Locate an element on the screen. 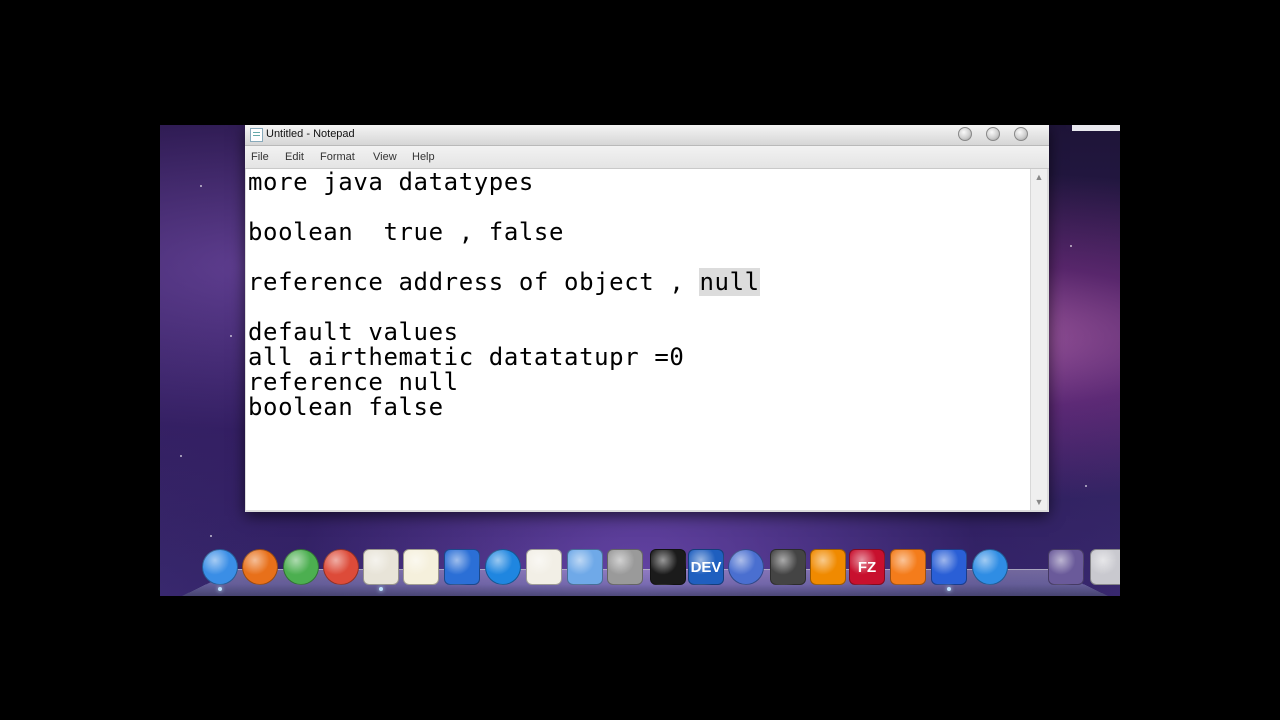 Image resolution: width=1280 pixels, height=720 pixels. firefox-dock-item is located at coordinates (260, 567).